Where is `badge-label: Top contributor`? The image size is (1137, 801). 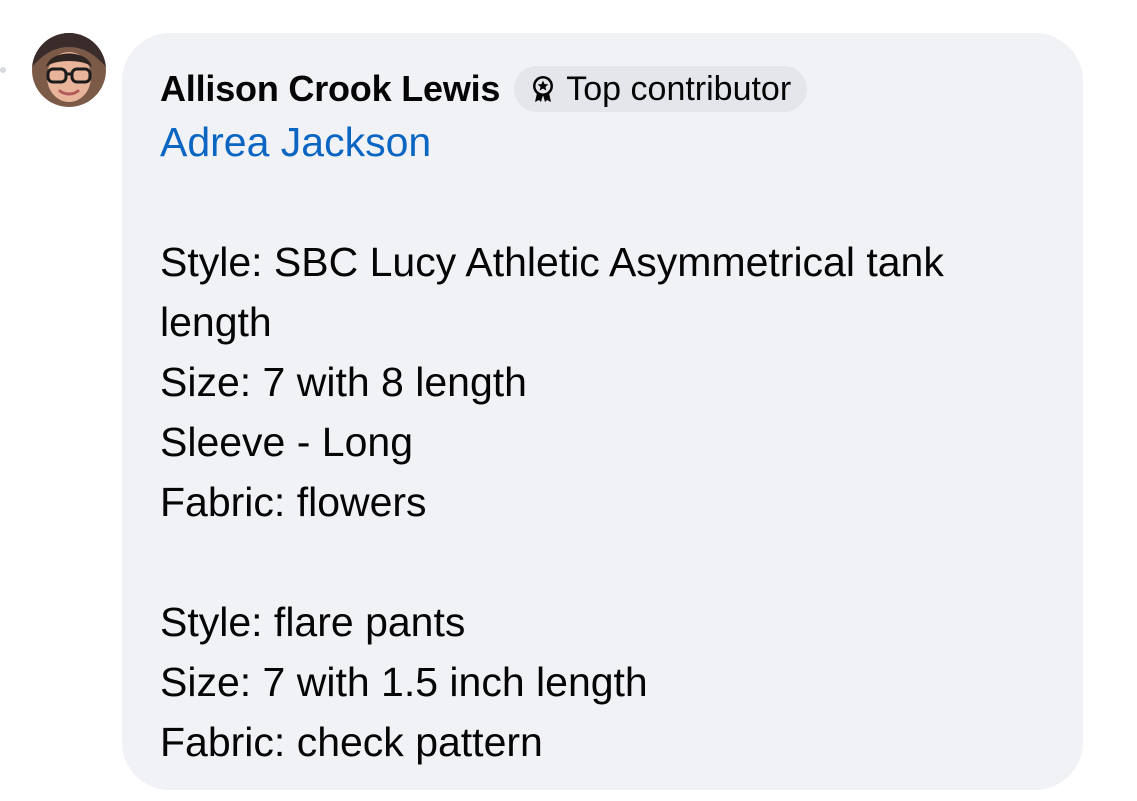
badge-label: Top contributor is located at coordinates (679, 88).